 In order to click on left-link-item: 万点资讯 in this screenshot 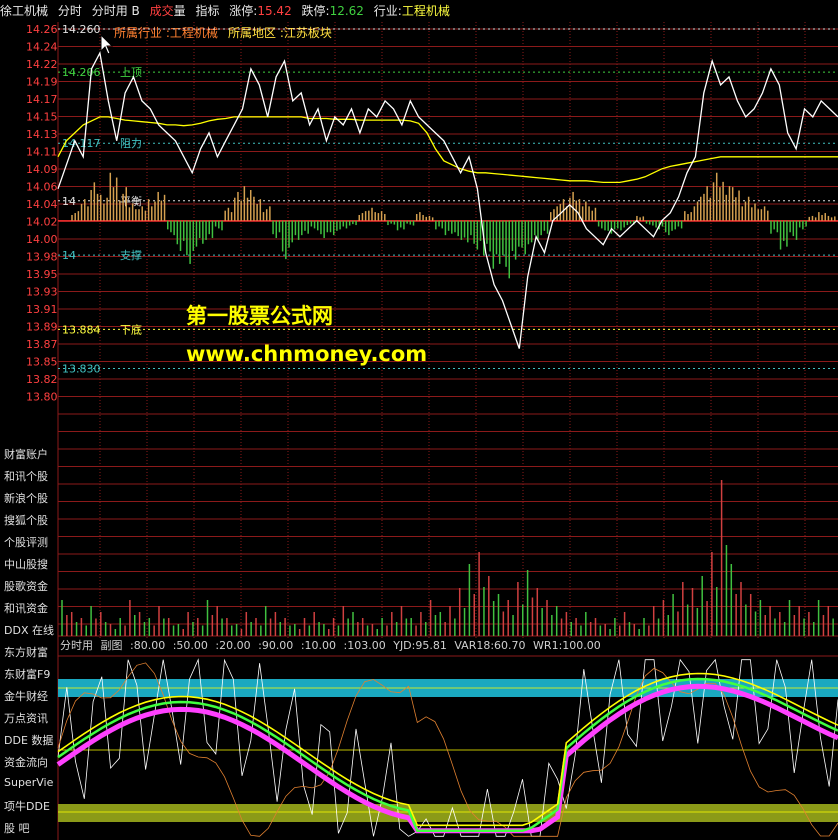, I will do `click(26, 718)`.